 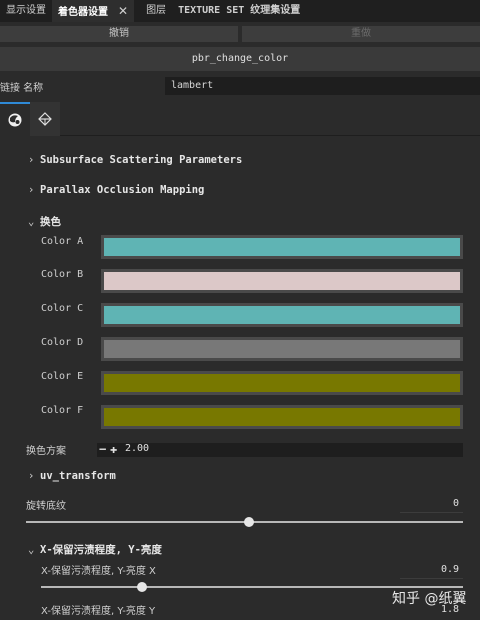 I want to click on name-row: 链接 名称 lambert, so click(x=240, y=86).